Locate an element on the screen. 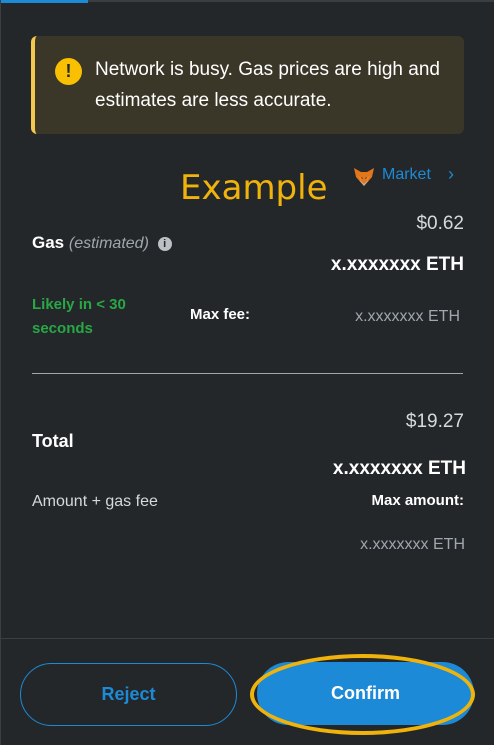 The height and width of the screenshot is (745, 494). total-label: Total is located at coordinates (53, 441).